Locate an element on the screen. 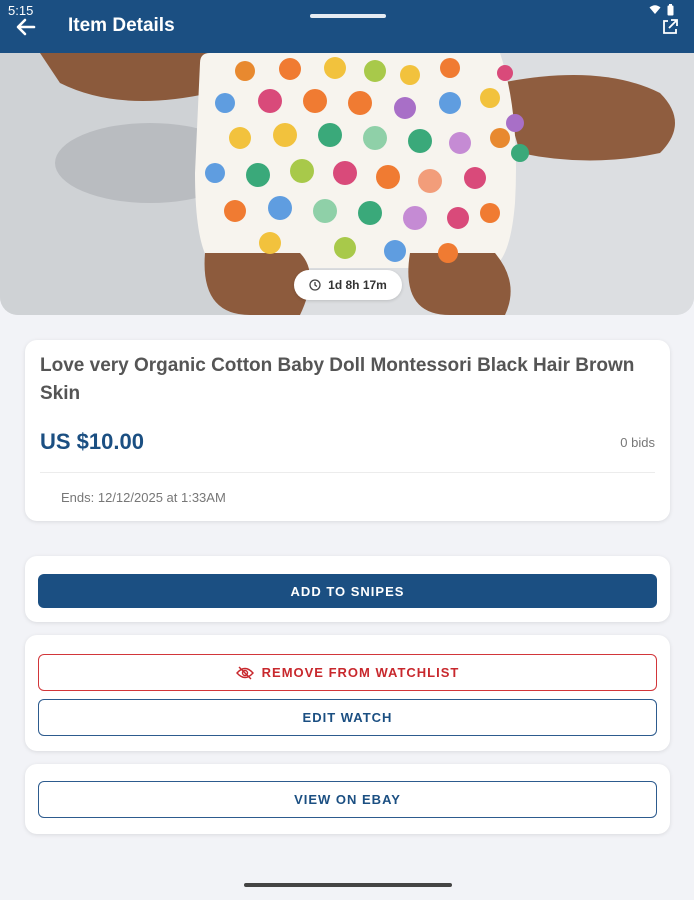  snipe-card: ADD TO SNIPES is located at coordinates (347, 589).